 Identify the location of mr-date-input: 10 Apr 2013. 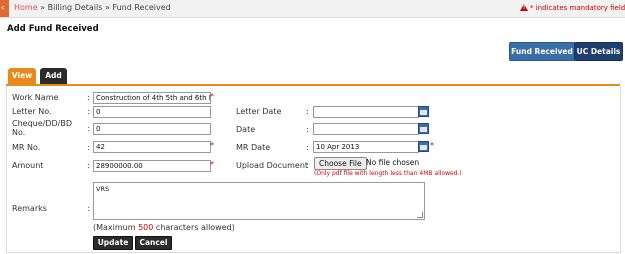
(366, 147).